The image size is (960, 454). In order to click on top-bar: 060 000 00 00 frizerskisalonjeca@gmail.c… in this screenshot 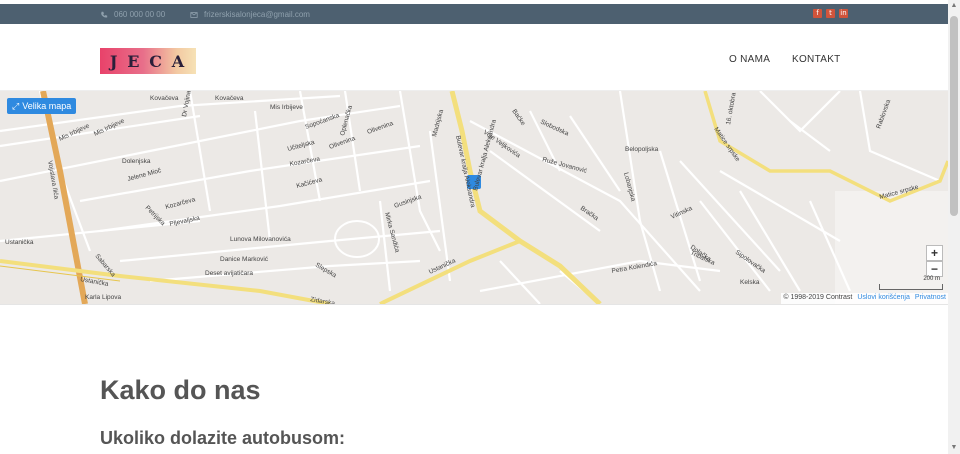, I will do `click(474, 14)`.